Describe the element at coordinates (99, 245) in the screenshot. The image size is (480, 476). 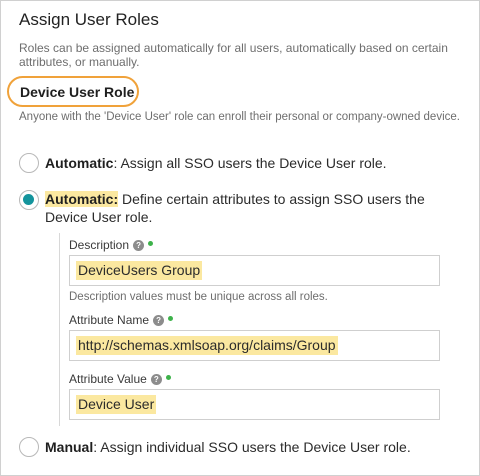
I see `description-label-text: Description` at that location.